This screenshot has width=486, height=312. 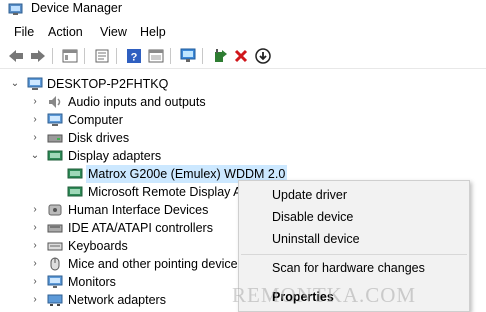 What do you see at coordinates (55, 102) in the screenshot?
I see `speaker-icon` at bounding box center [55, 102].